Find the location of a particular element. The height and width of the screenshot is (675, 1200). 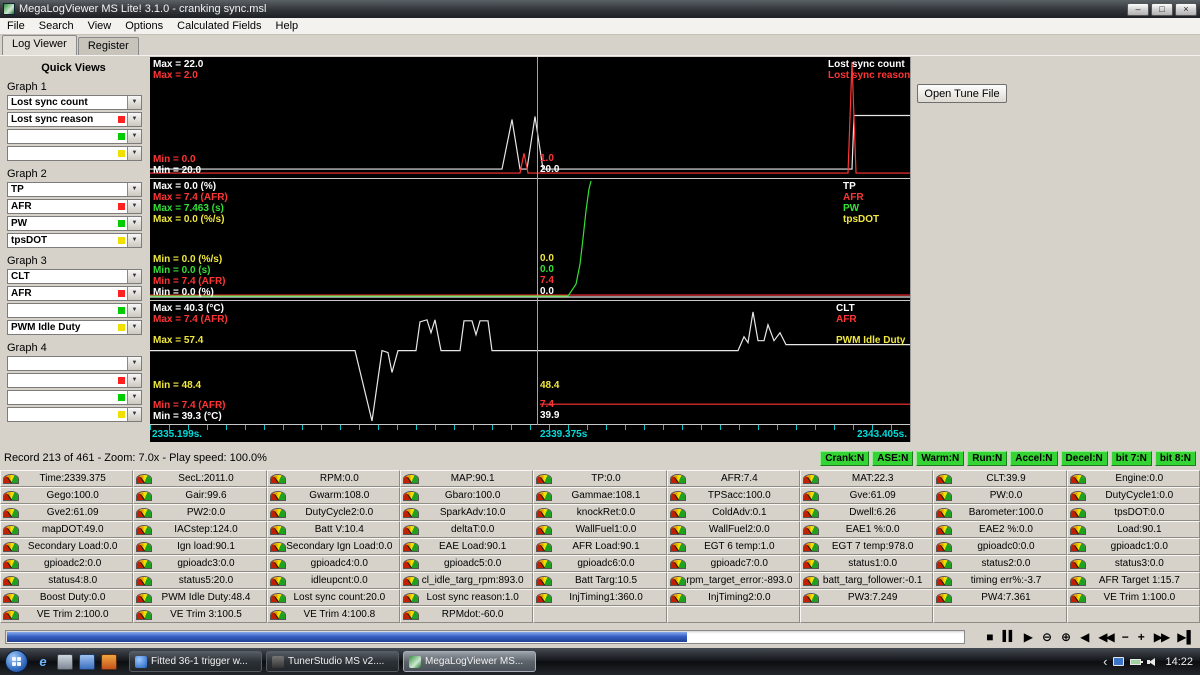

menu-item: Calculated Fields is located at coordinates (219, 26).